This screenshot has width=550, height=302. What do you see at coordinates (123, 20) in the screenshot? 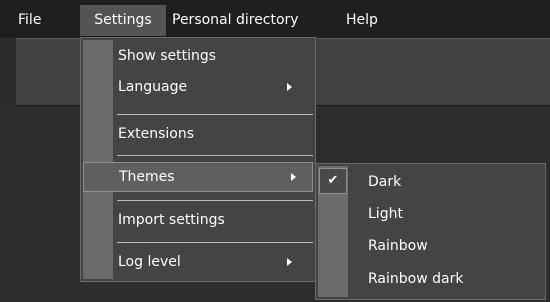
I see `menu-settings: Settings` at bounding box center [123, 20].